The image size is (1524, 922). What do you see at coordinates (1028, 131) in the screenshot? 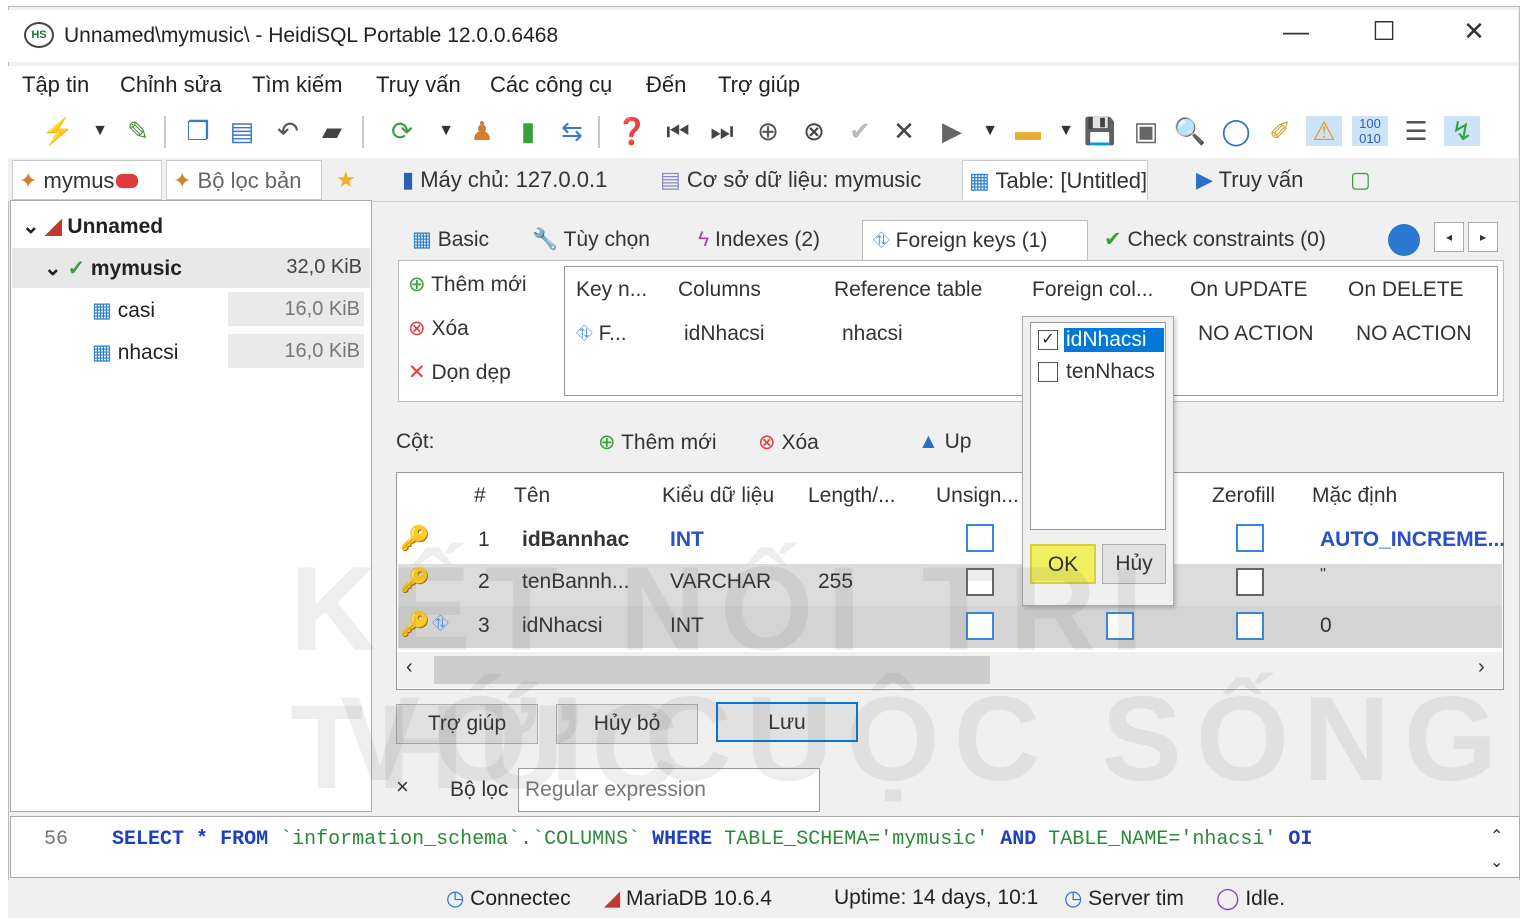
I see `folder-icon: ▬` at bounding box center [1028, 131].